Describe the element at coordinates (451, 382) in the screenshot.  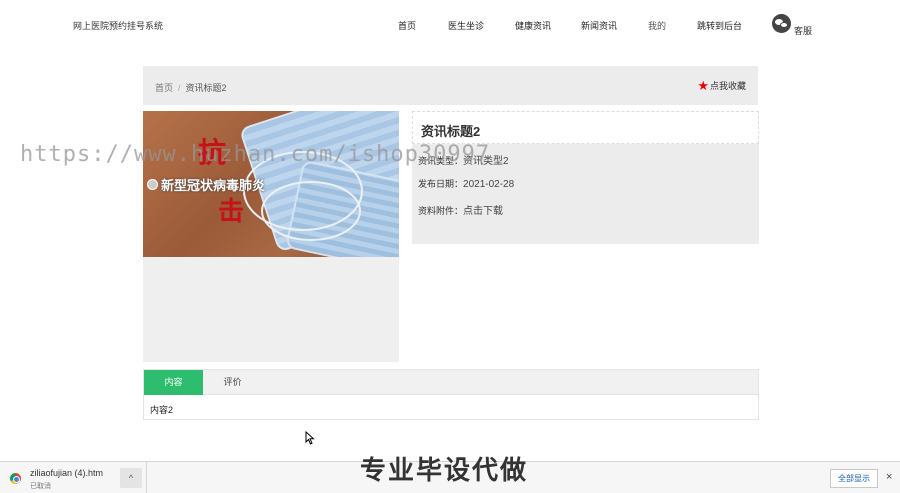
I see `tab-bar: 内容 评价` at that location.